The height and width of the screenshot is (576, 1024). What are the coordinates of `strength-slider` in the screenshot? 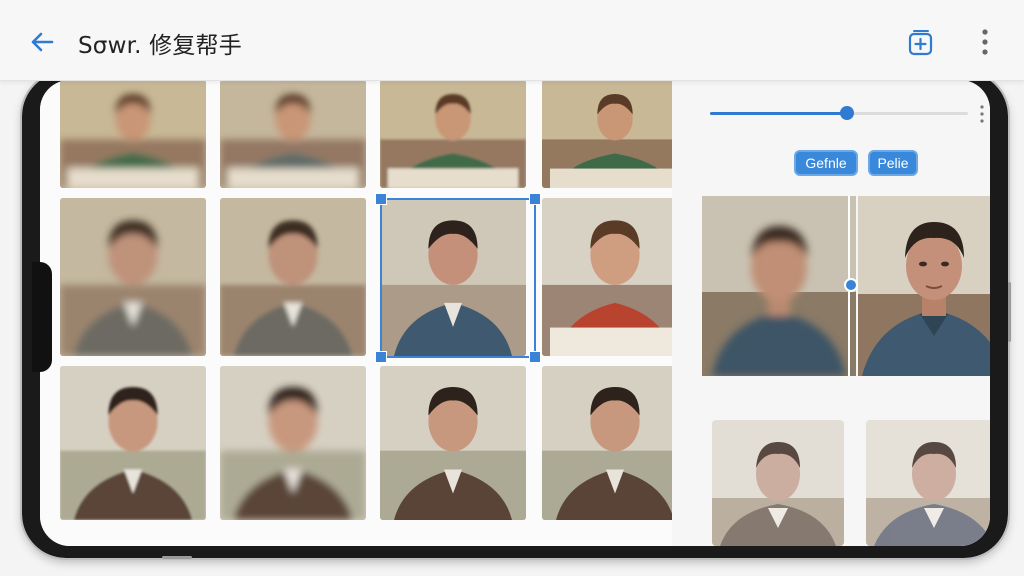 It's located at (839, 113).